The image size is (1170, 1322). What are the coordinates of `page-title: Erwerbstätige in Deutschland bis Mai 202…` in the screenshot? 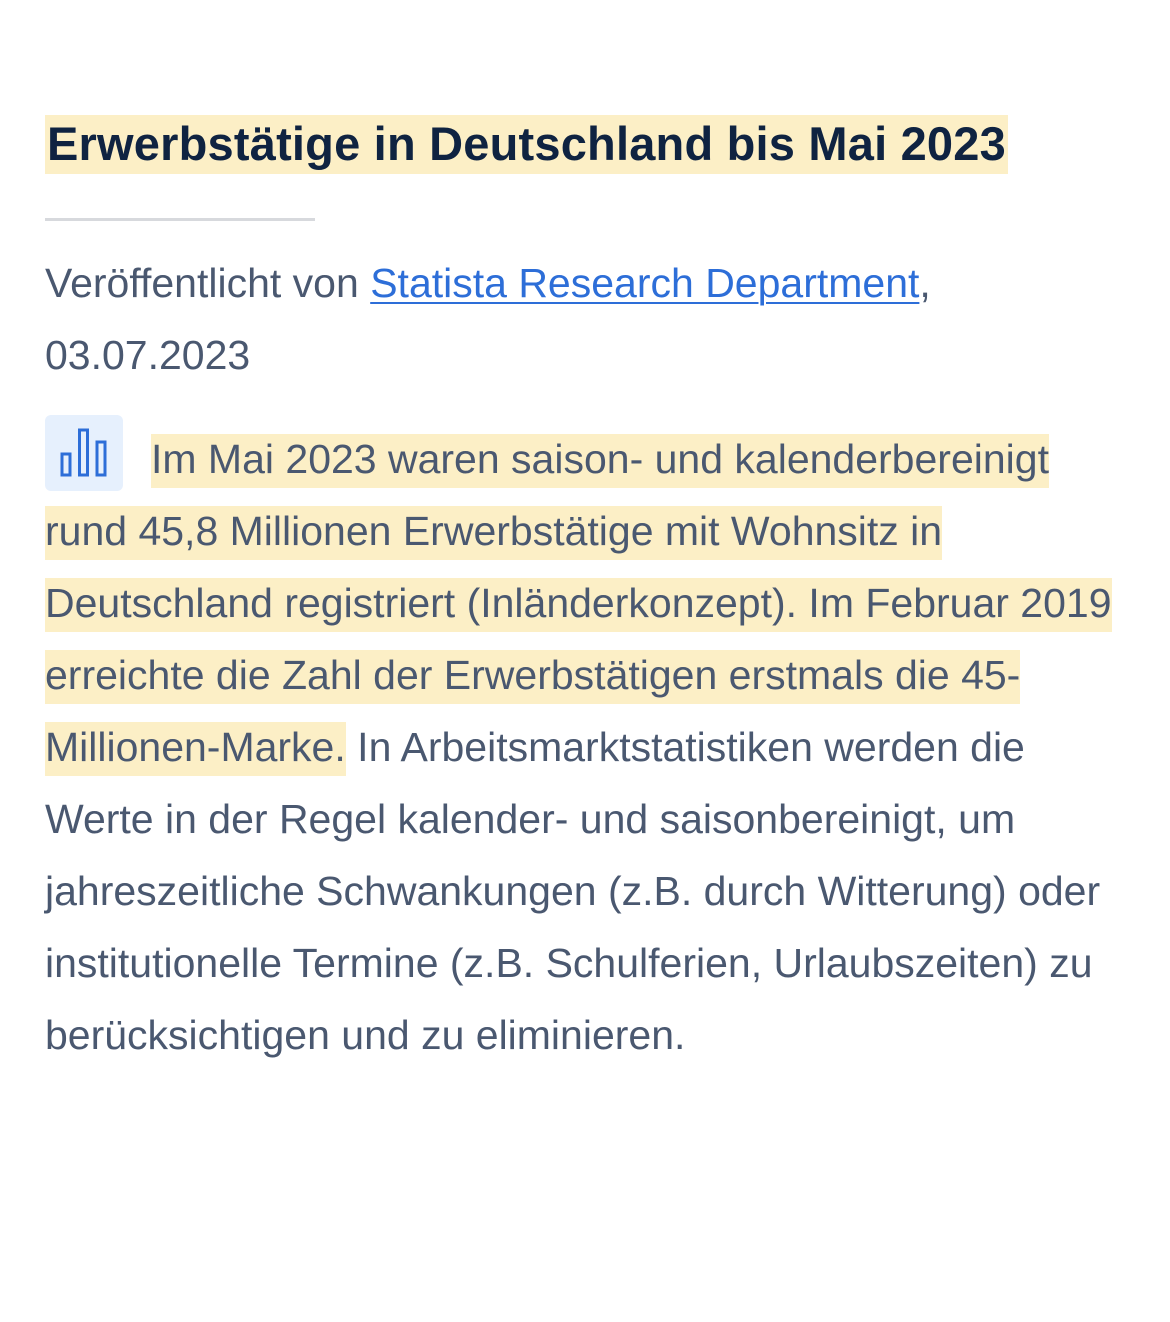 It's located at (585, 144).